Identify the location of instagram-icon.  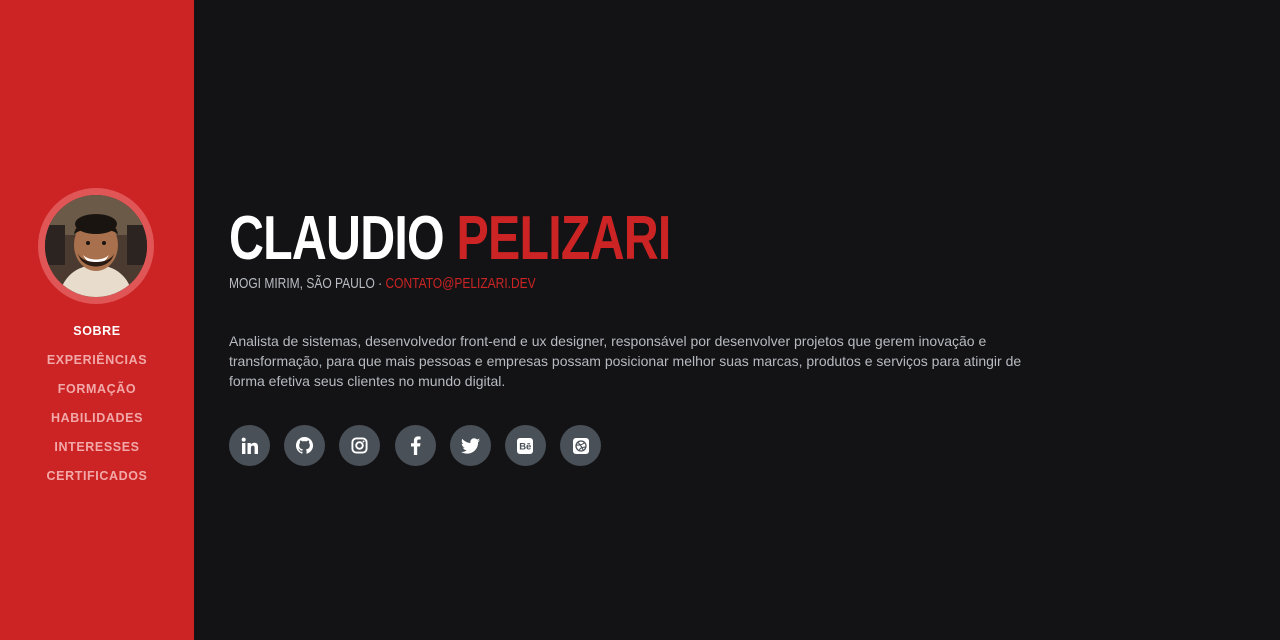
(359, 445).